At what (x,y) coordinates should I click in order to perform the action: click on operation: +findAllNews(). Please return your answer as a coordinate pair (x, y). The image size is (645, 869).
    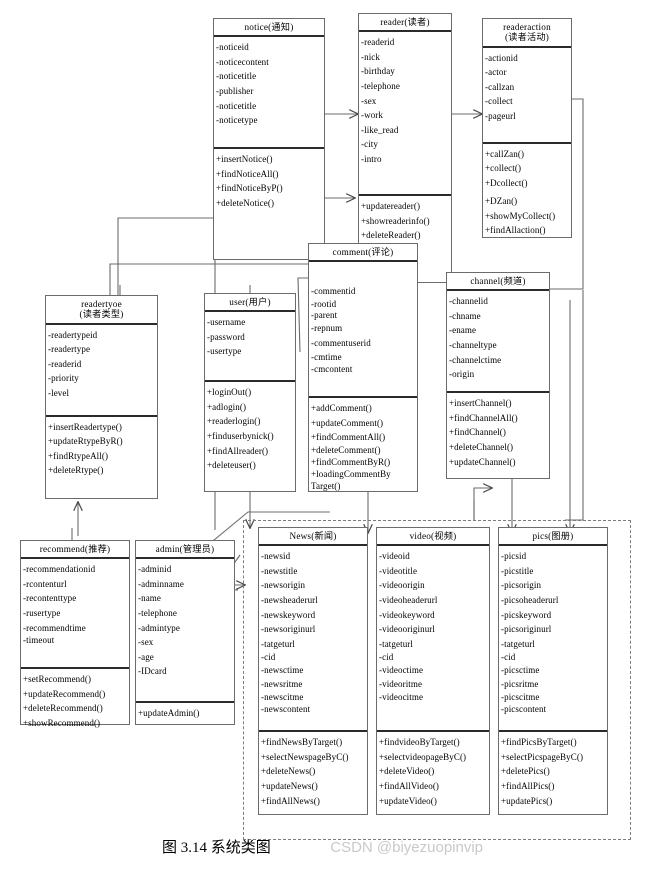
    Looking at the image, I should click on (290, 800).